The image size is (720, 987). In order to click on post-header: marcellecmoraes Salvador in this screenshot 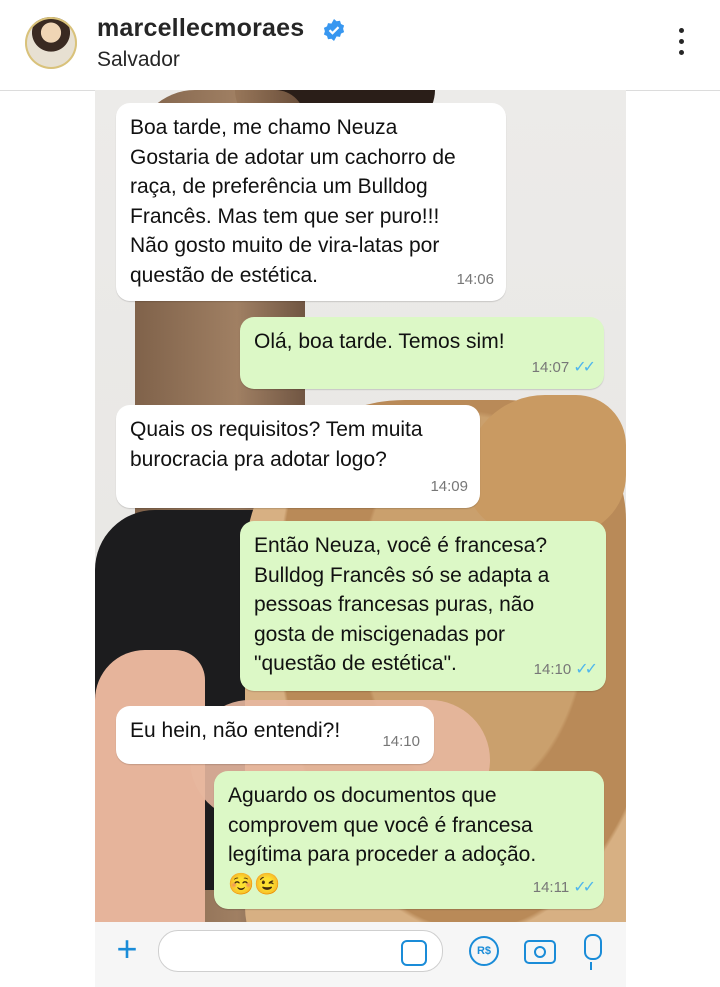, I will do `click(360, 45)`.